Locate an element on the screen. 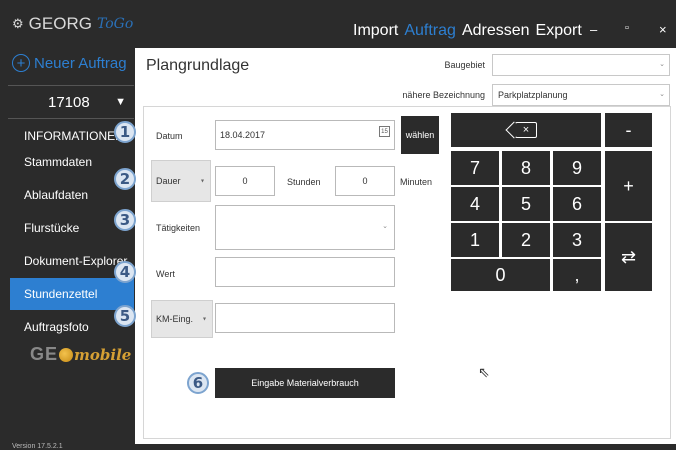  sidebar-item-label: Flurstücke is located at coordinates (52, 228).